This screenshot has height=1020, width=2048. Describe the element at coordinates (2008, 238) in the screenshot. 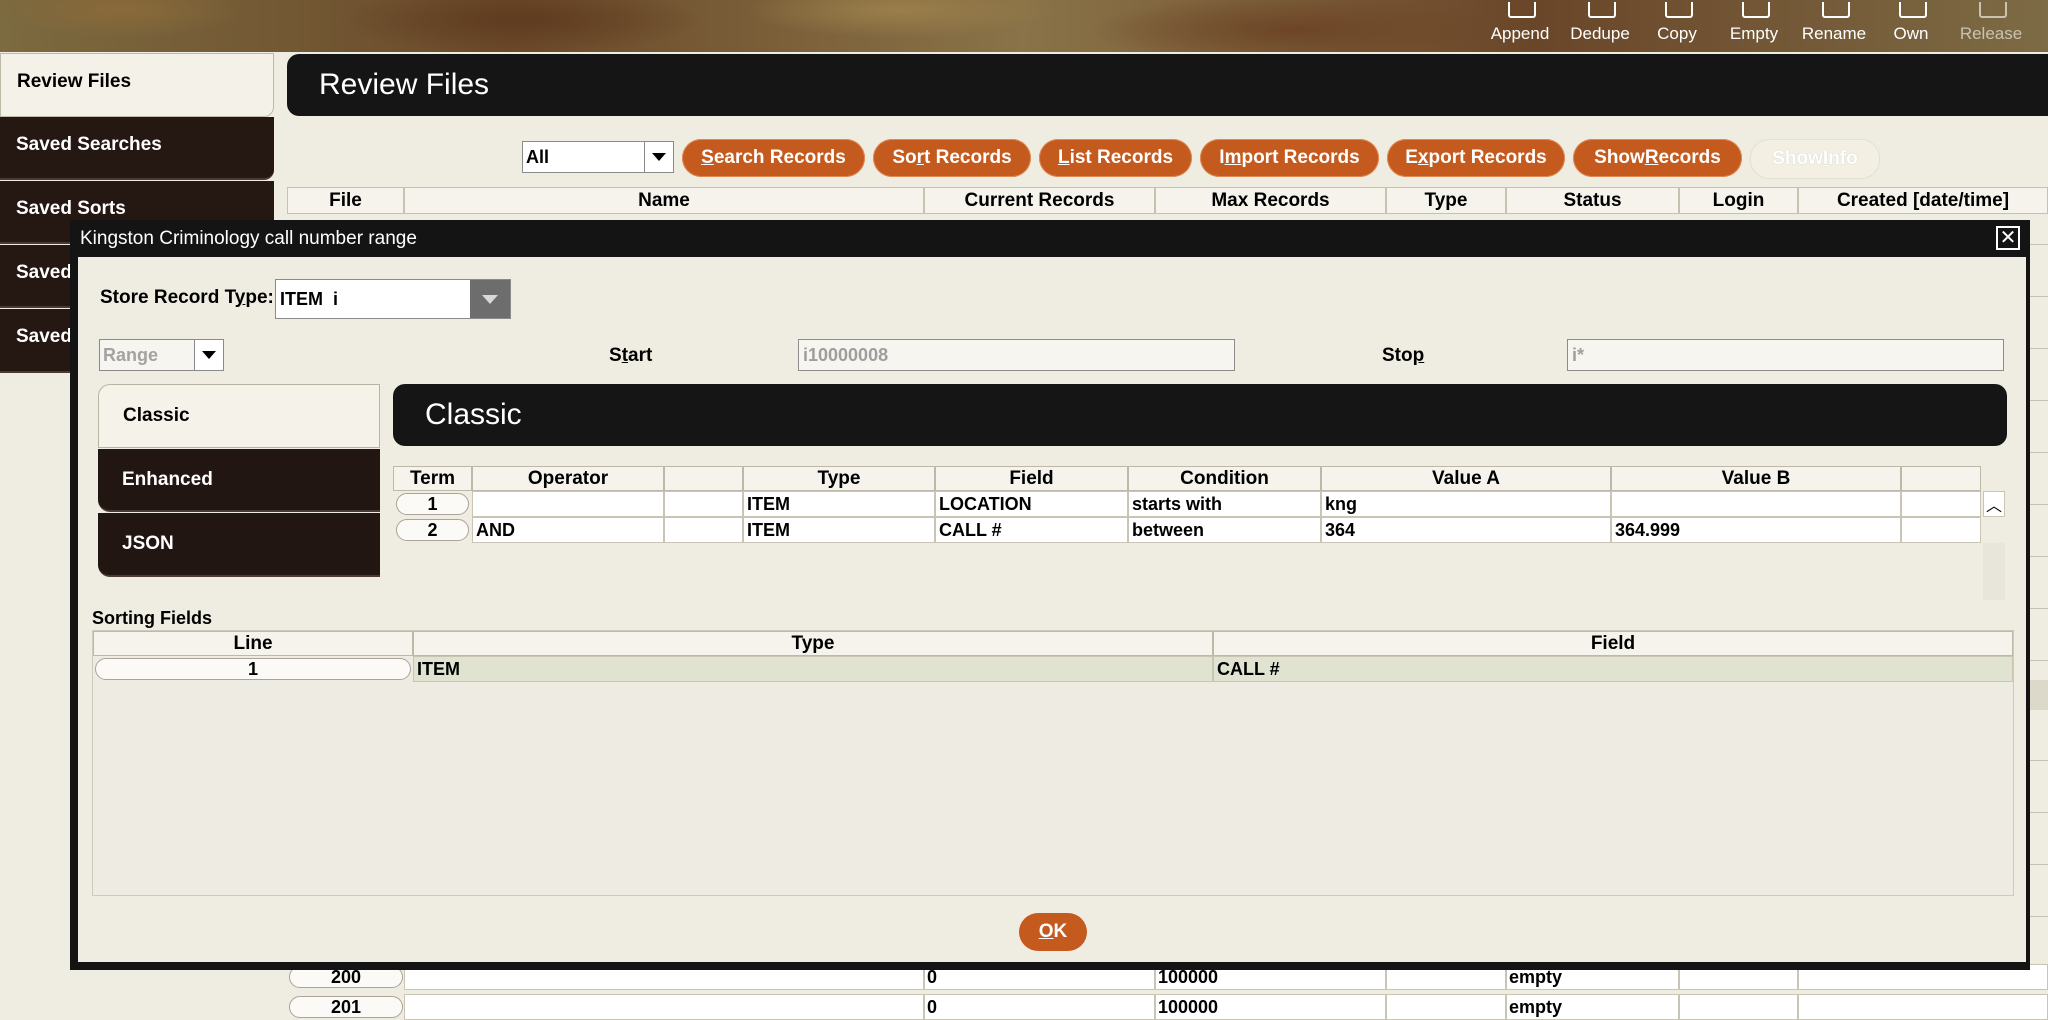

I see `close-icon: ✕` at that location.